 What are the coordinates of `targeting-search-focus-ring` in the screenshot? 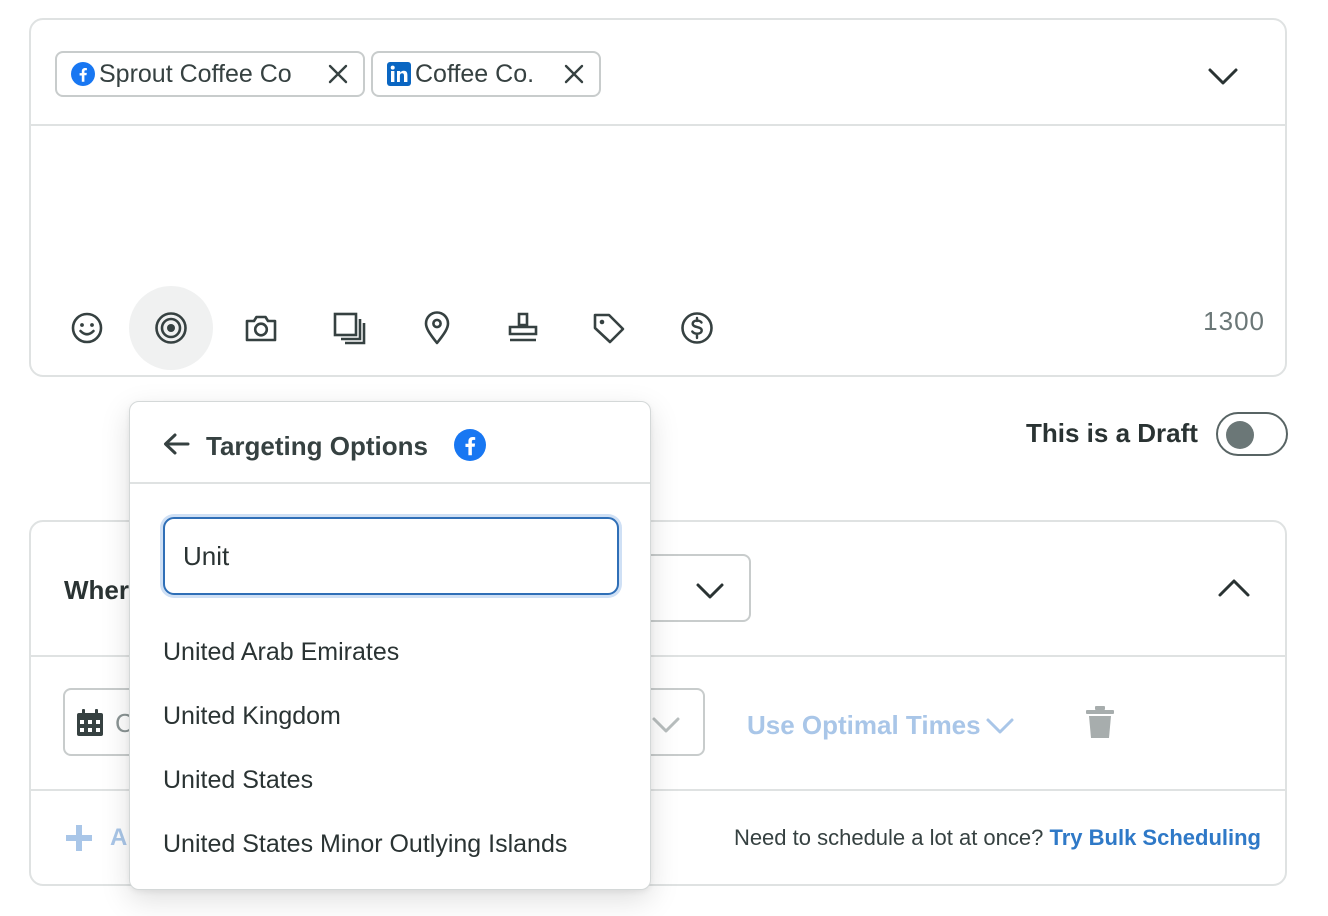 It's located at (391, 556).